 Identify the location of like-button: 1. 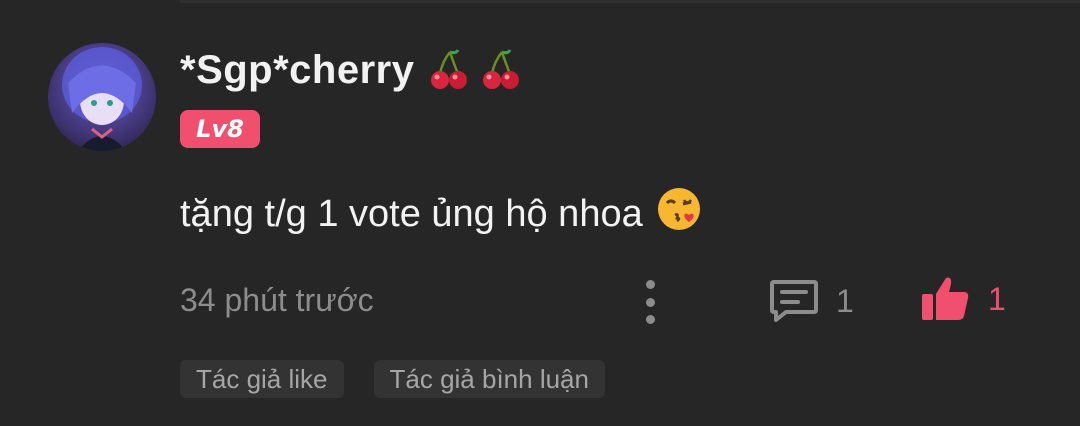
(963, 299).